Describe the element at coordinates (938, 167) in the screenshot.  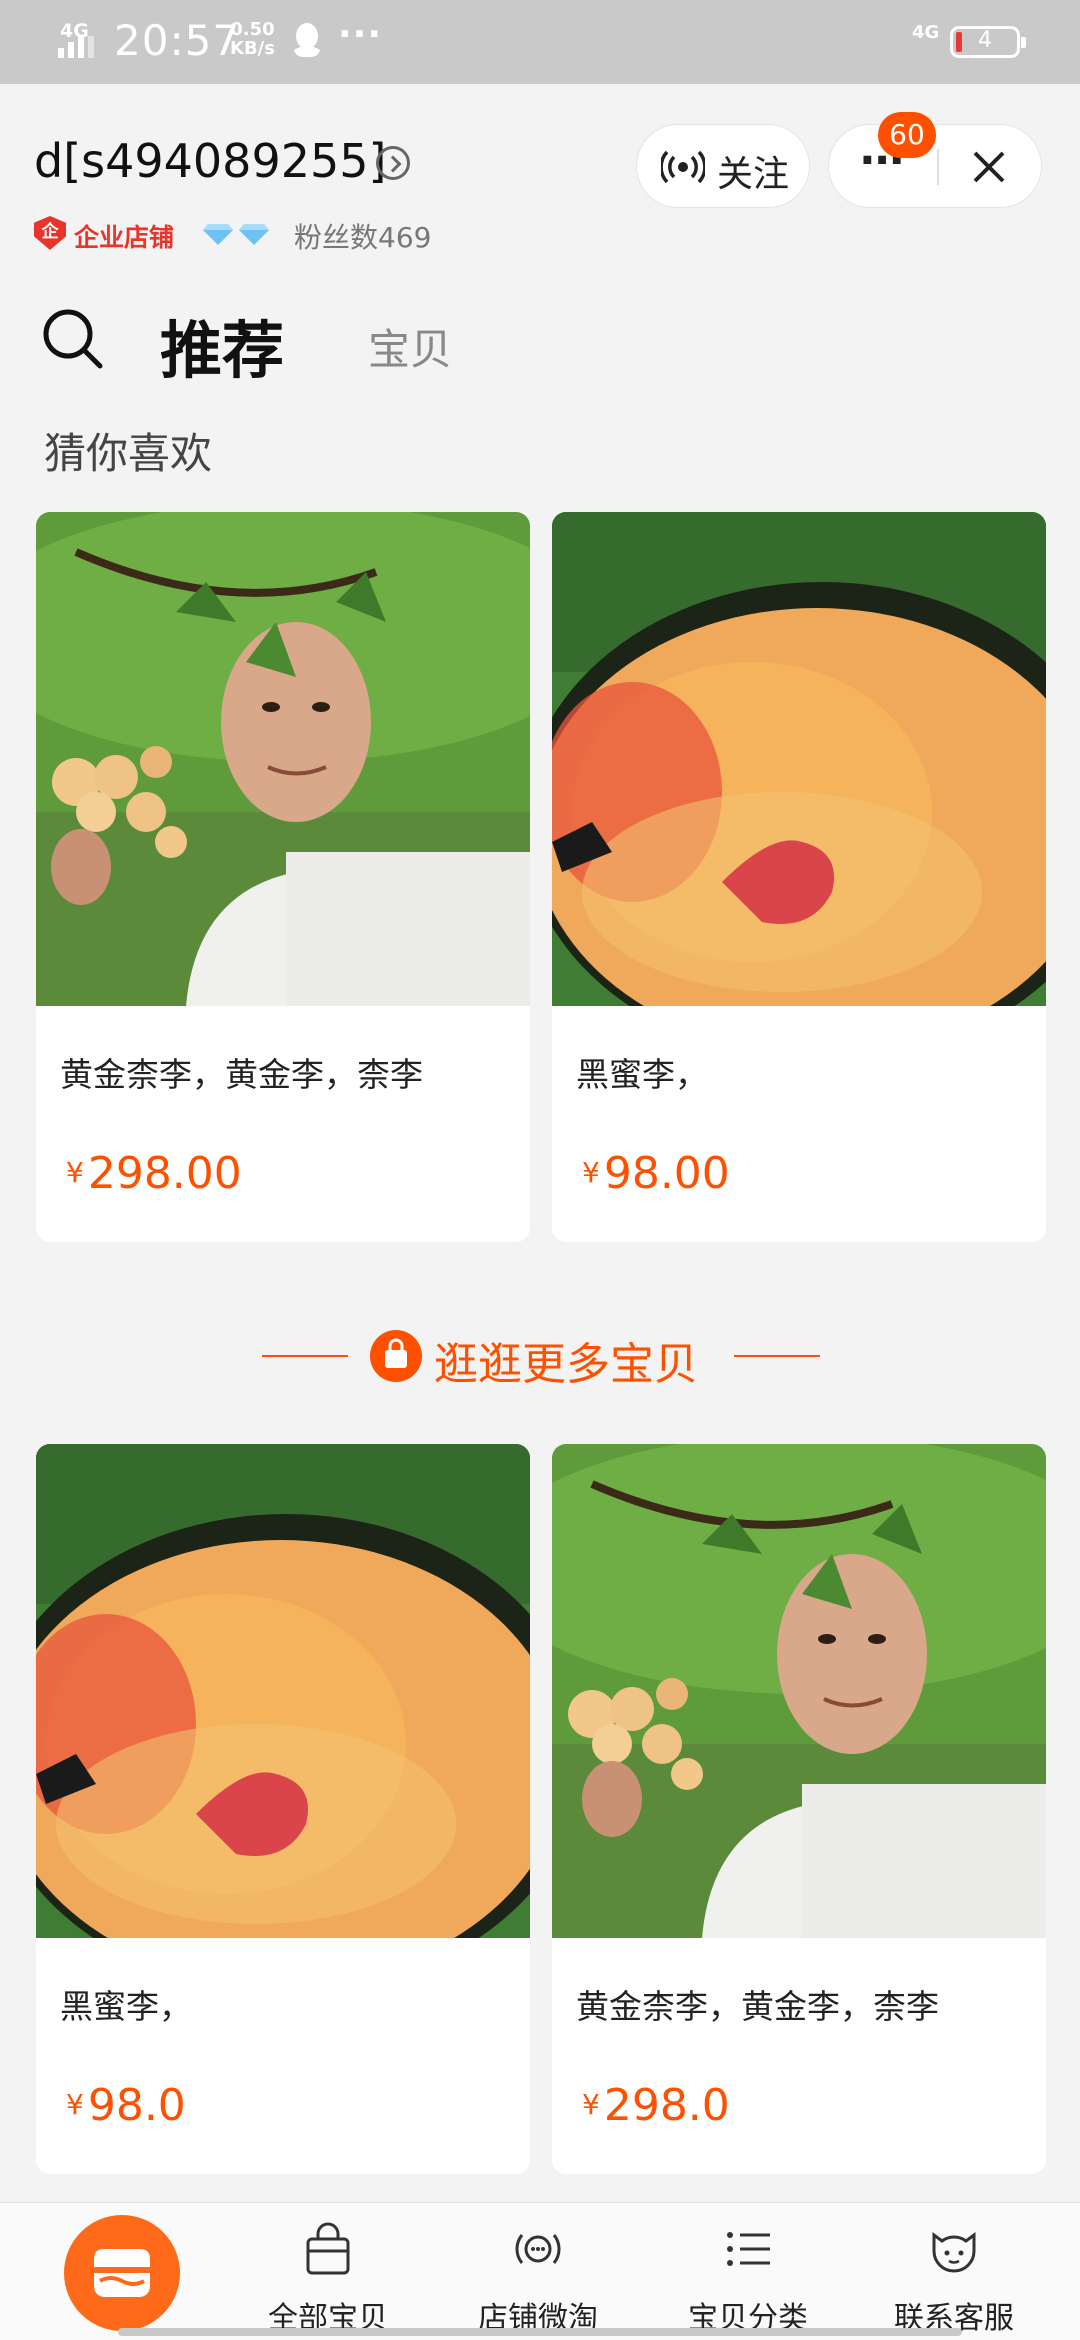
I see `divider` at that location.